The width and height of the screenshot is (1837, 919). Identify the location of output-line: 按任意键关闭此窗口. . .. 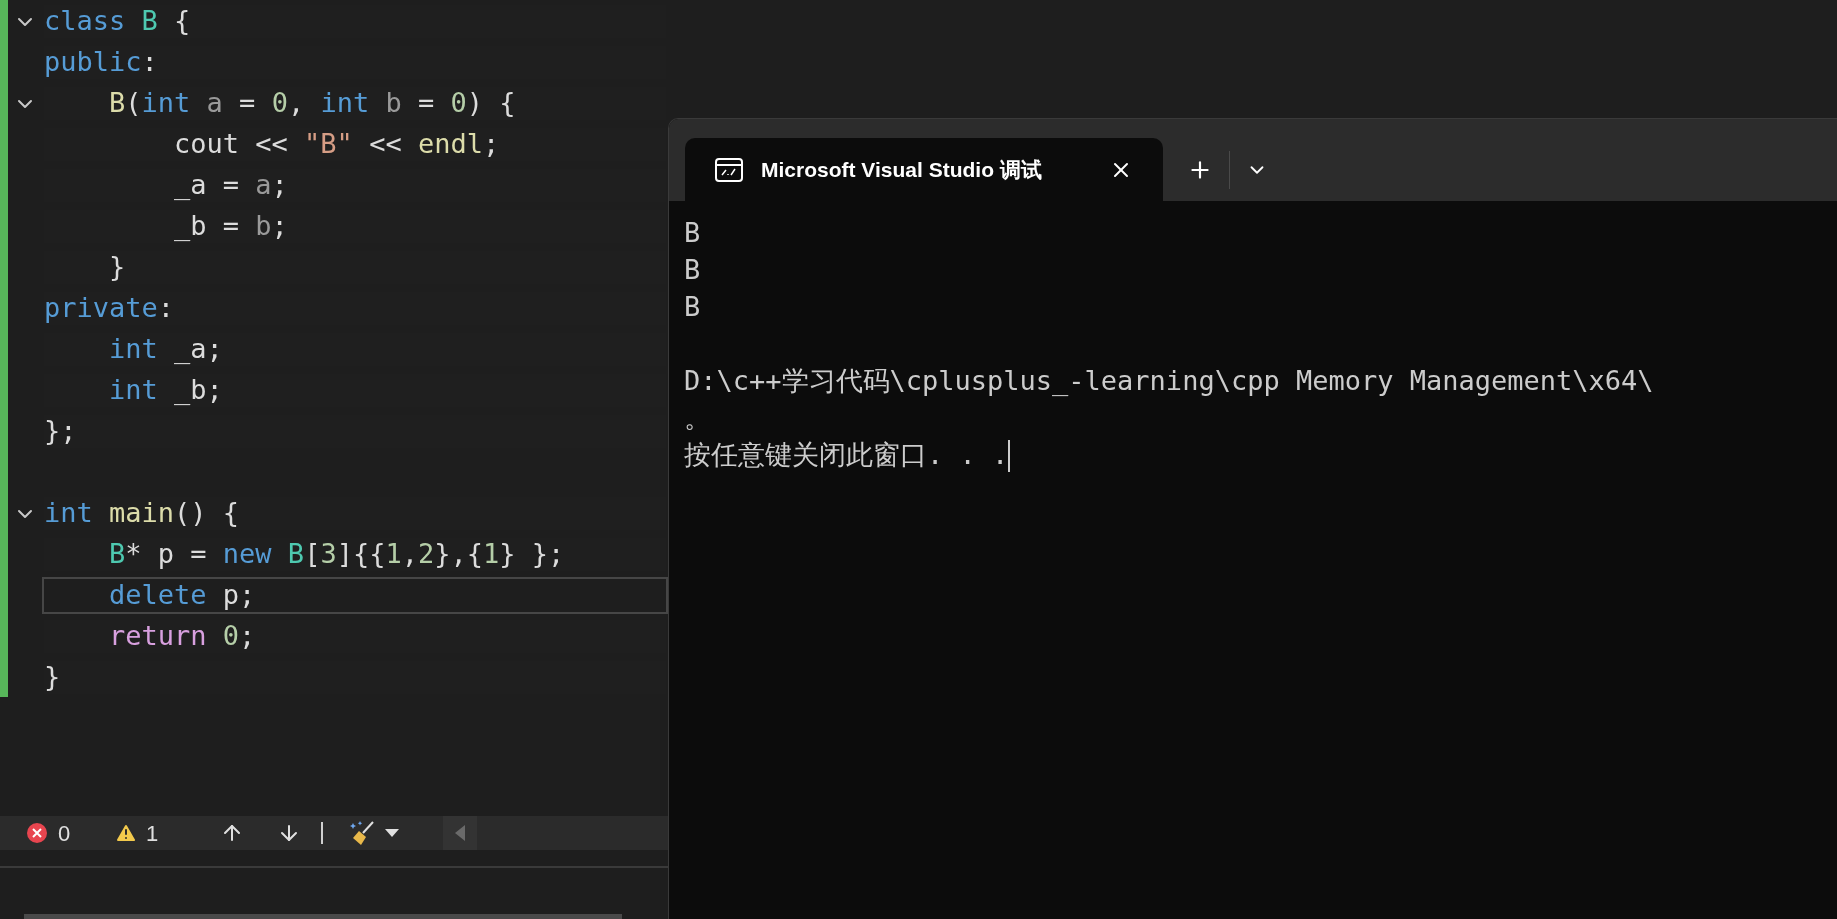
(846, 455).